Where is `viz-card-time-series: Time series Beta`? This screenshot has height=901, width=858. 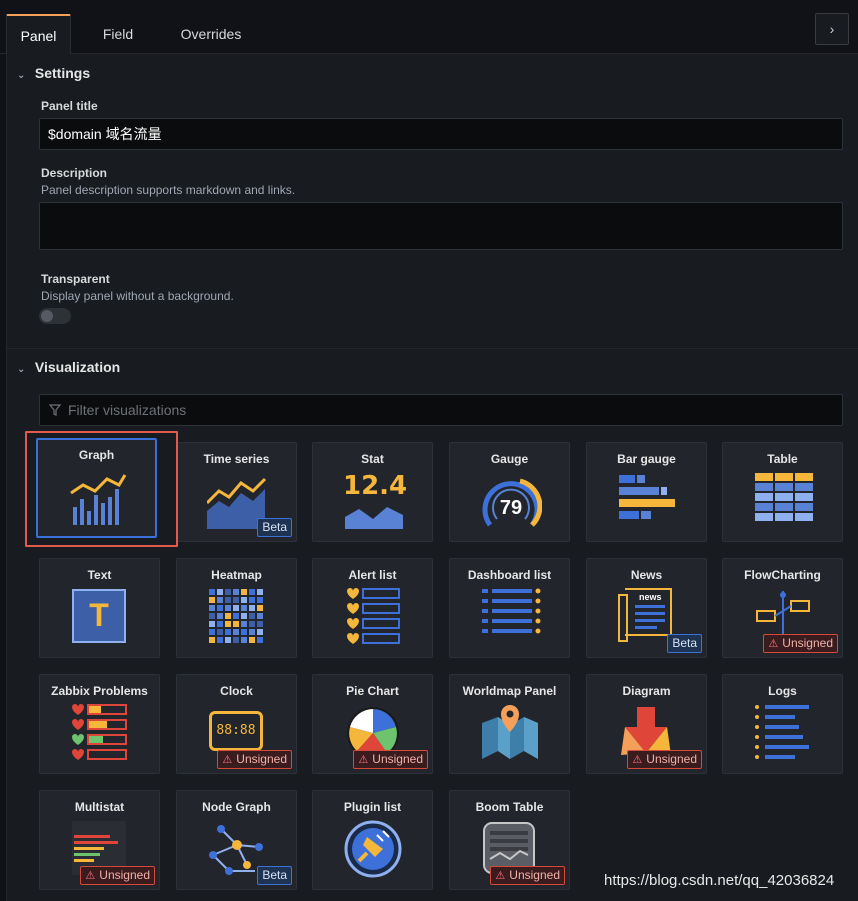 viz-card-time-series: Time series Beta is located at coordinates (236, 492).